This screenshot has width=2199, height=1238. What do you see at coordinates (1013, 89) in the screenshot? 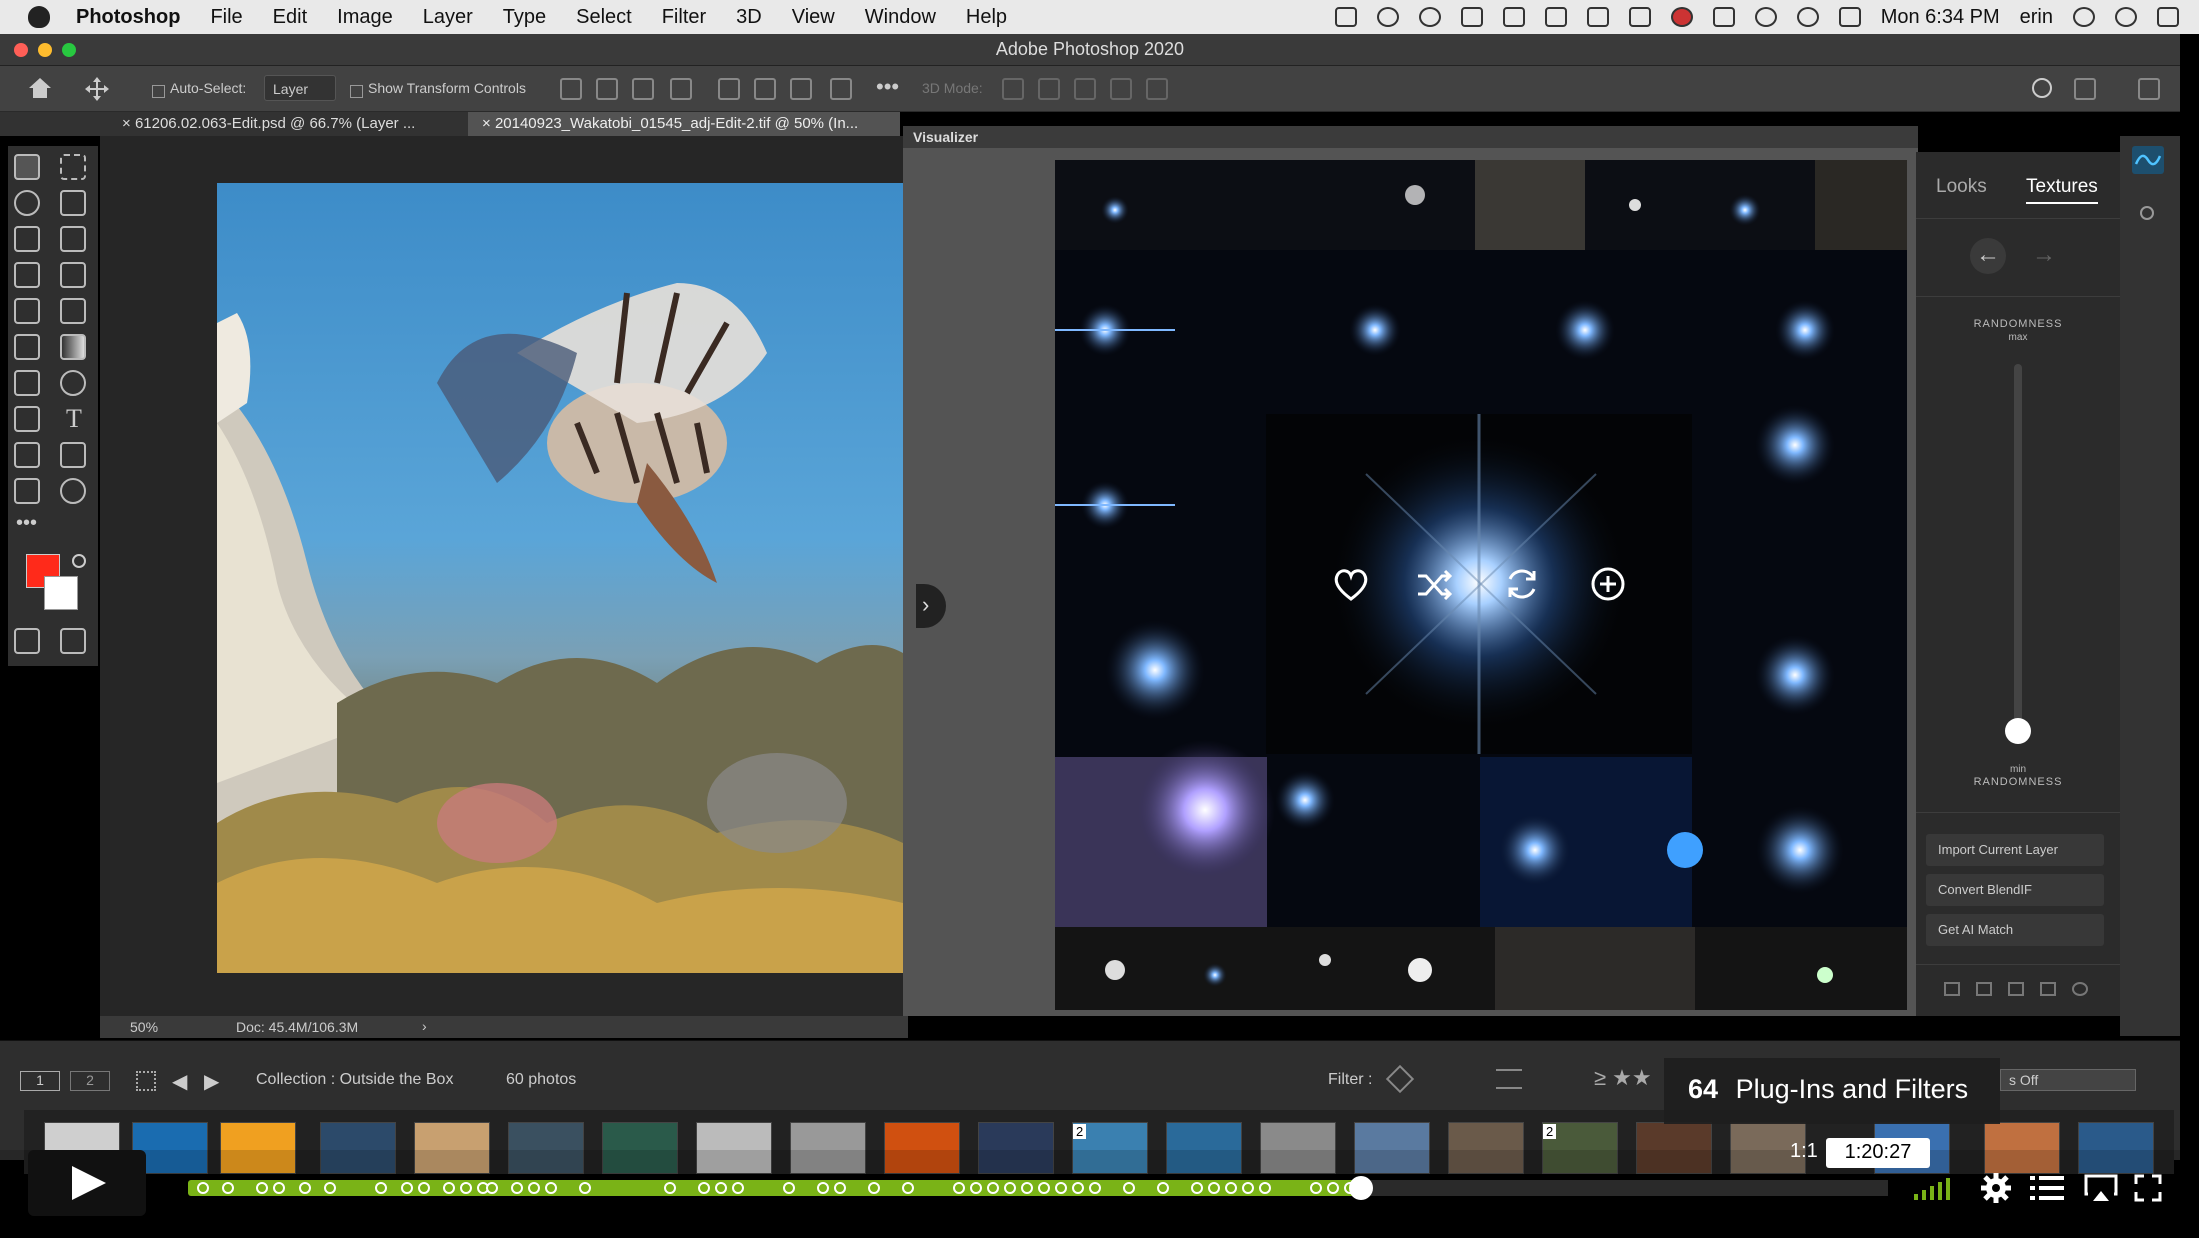
I see `3d-orbit-icon` at bounding box center [1013, 89].